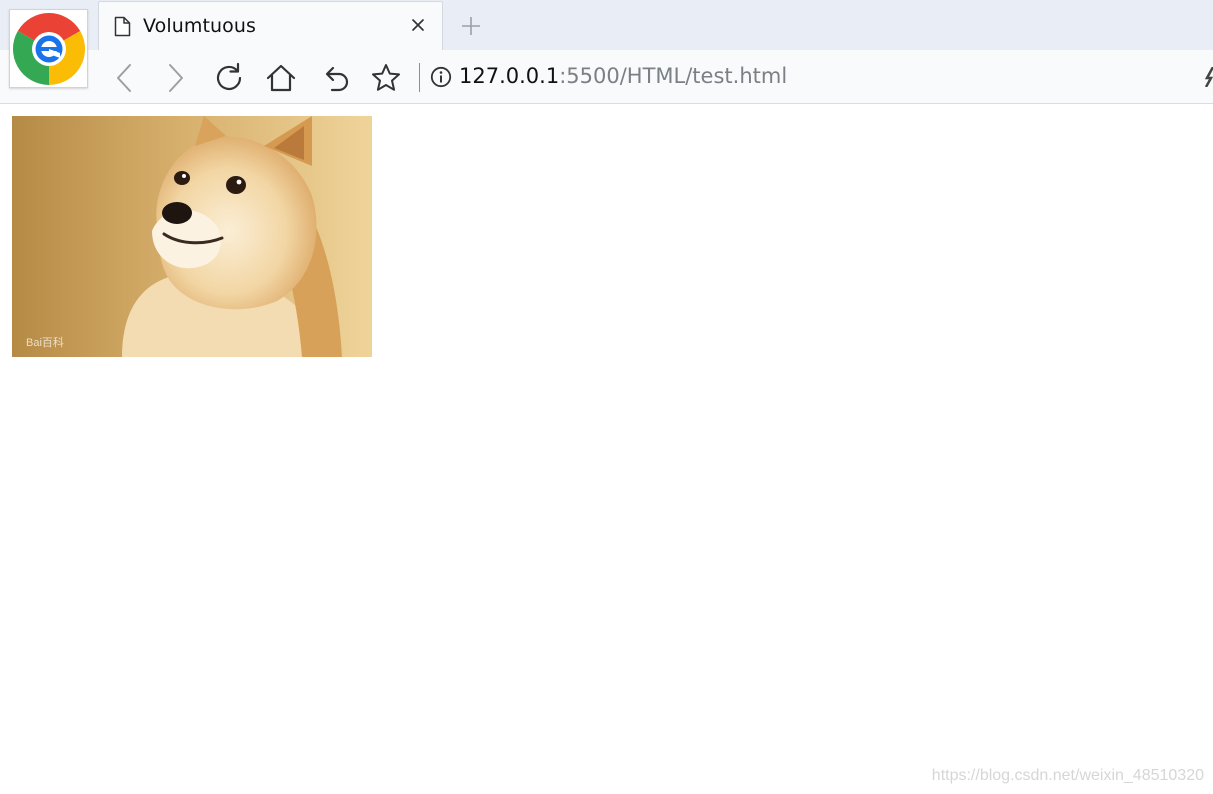 The image size is (1213, 794). I want to click on star-icon, so click(386, 78).